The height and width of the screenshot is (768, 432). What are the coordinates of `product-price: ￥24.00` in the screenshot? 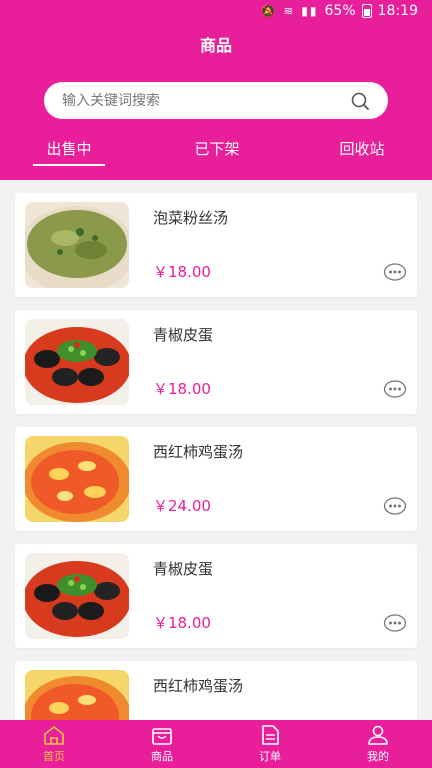 It's located at (182, 506).